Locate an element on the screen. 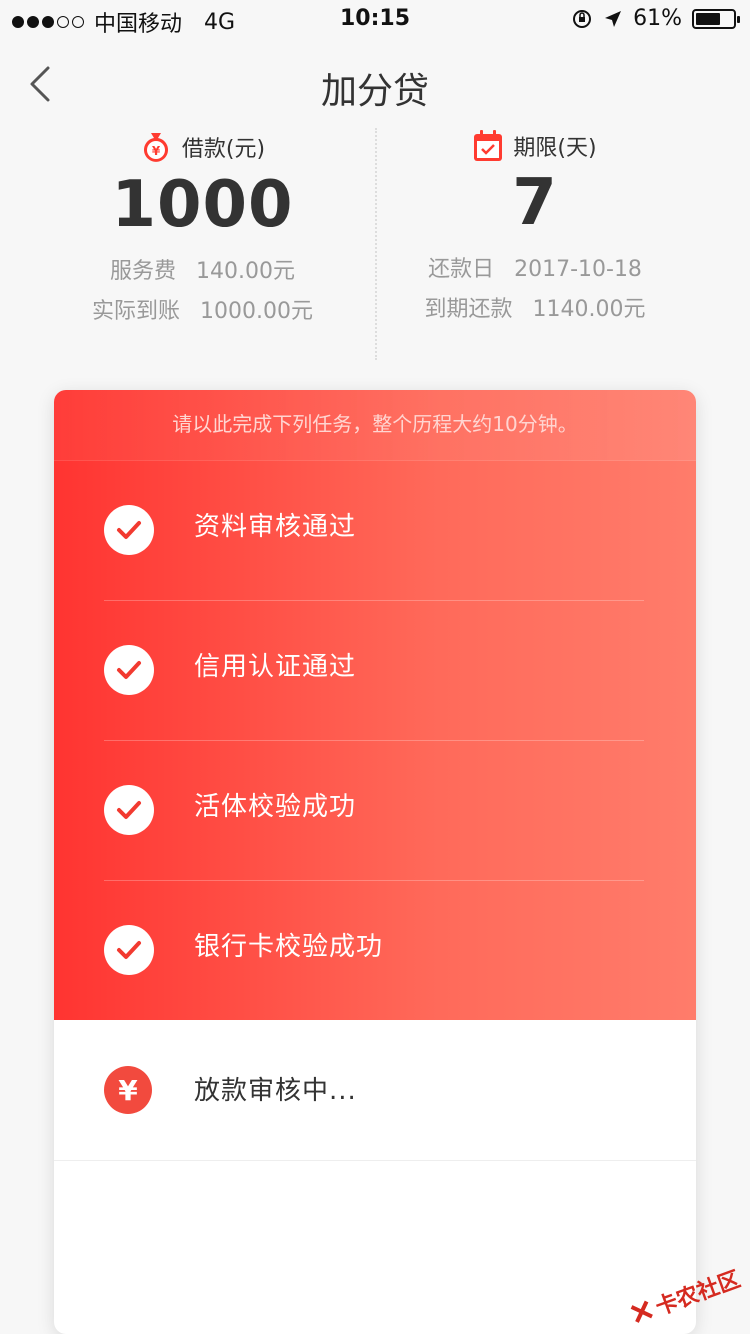  location-arrow-icon is located at coordinates (613, 18).